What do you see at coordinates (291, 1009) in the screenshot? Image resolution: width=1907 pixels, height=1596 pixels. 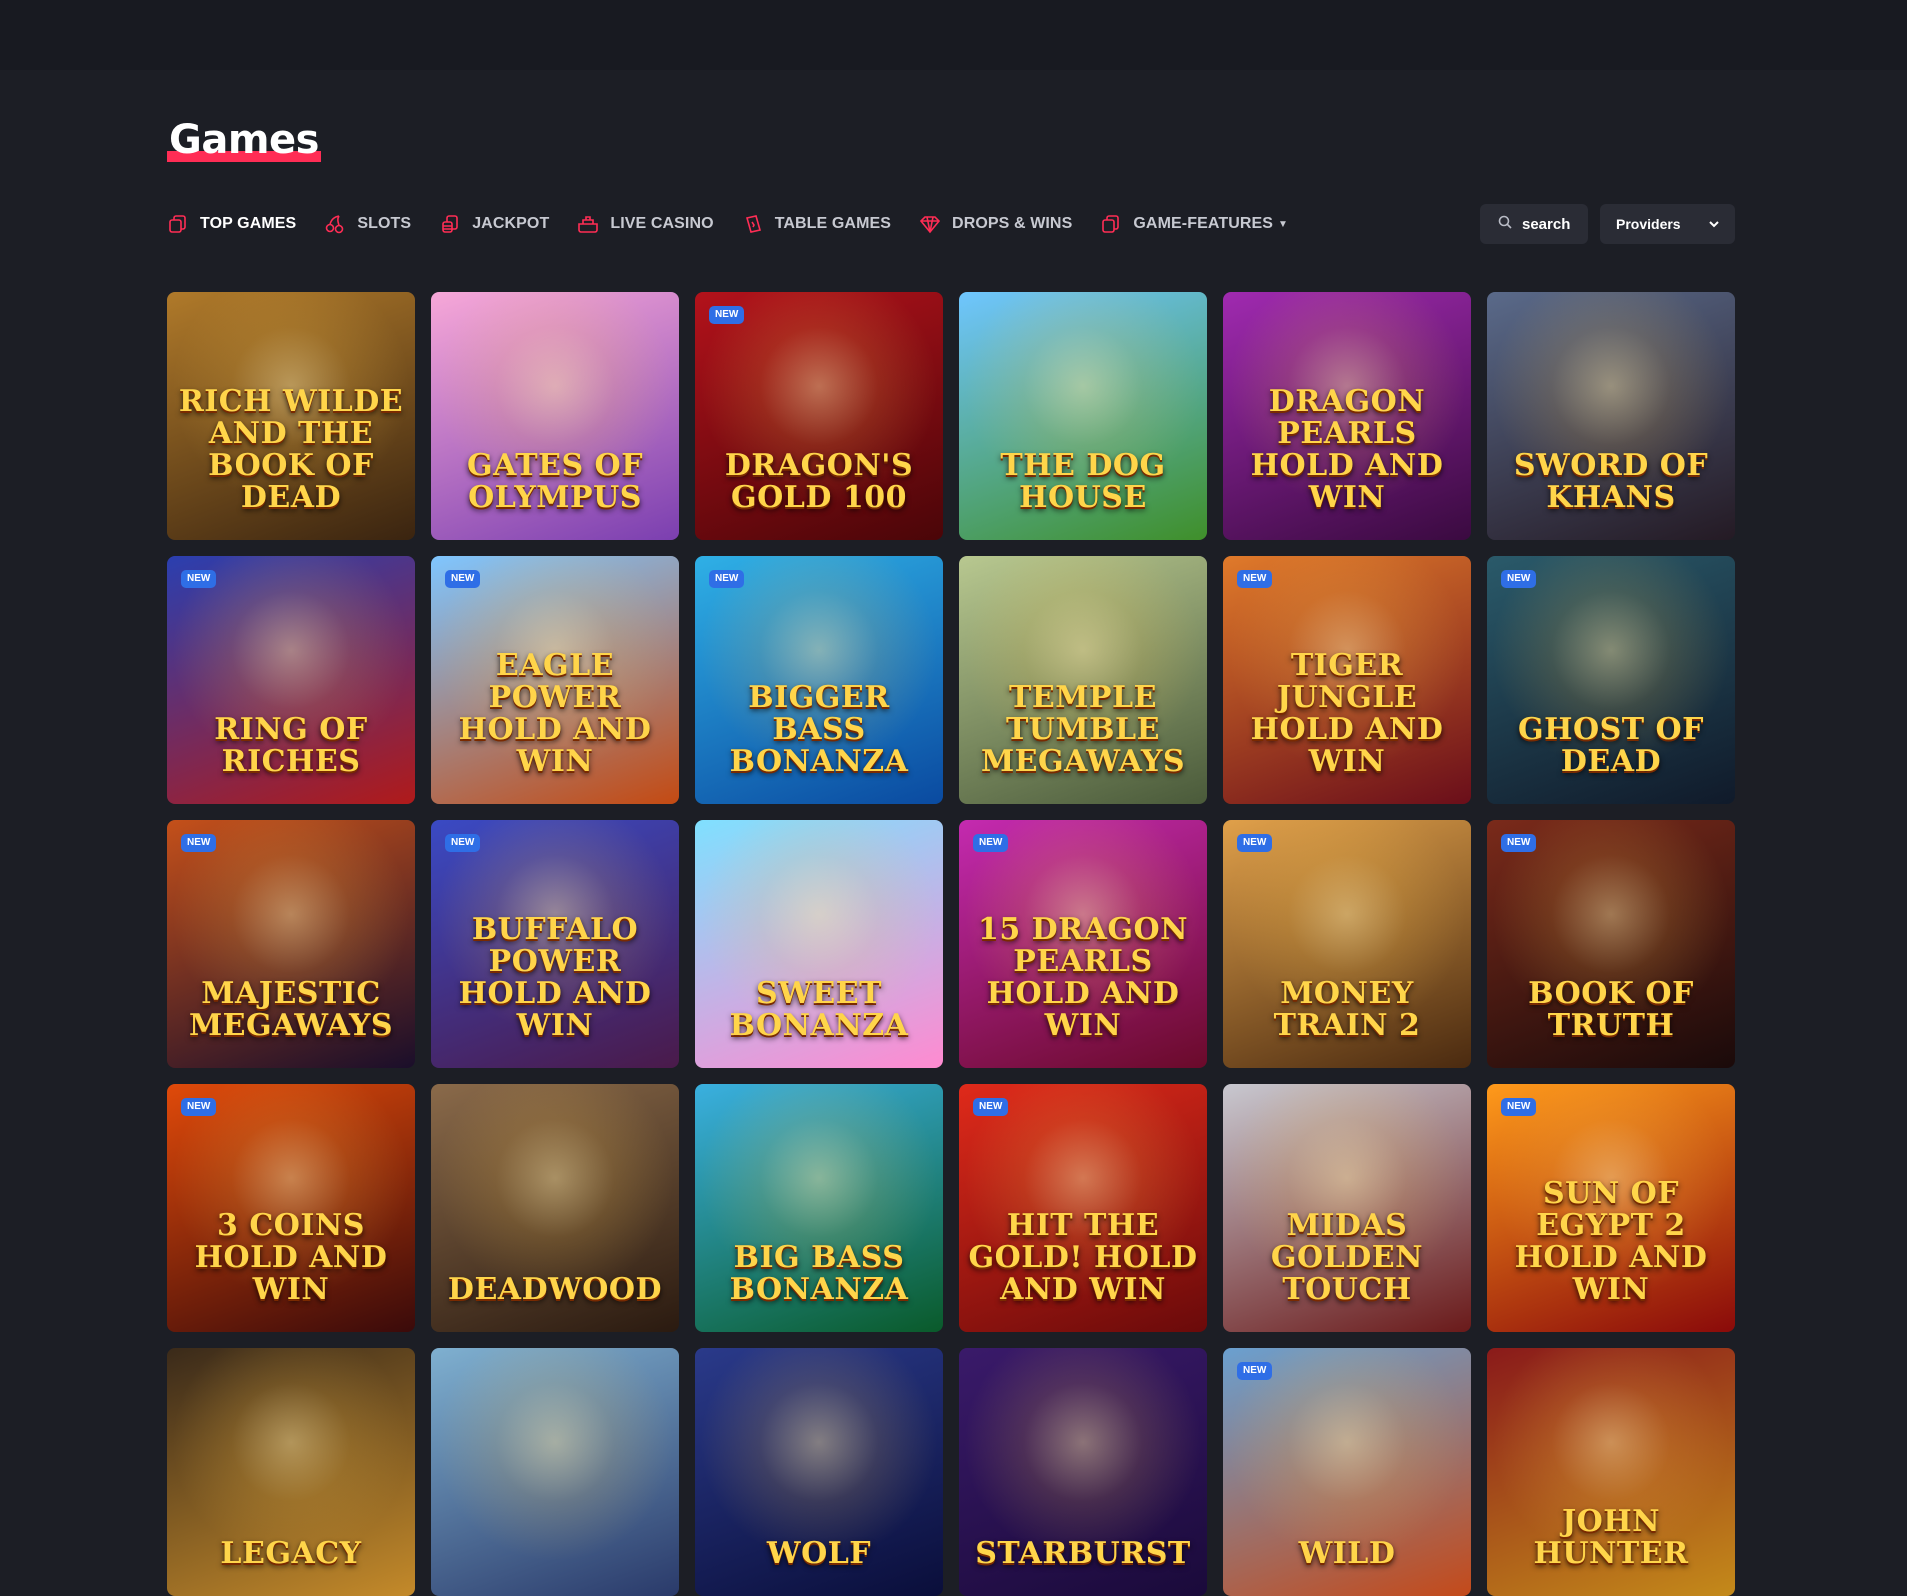 I see `game-title: MAJESTIC MEGAWAYS` at bounding box center [291, 1009].